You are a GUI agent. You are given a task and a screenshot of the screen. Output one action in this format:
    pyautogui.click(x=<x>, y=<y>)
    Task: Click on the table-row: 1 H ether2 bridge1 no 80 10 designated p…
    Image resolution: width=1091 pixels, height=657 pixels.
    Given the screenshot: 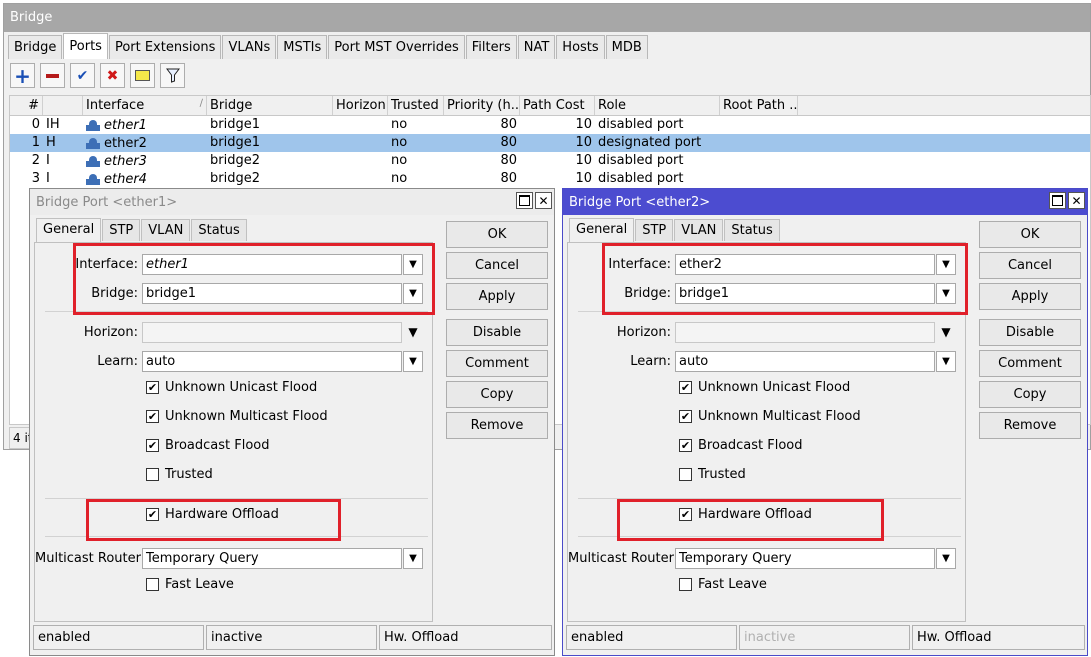 What is the action you would take?
    pyautogui.click(x=550, y=143)
    